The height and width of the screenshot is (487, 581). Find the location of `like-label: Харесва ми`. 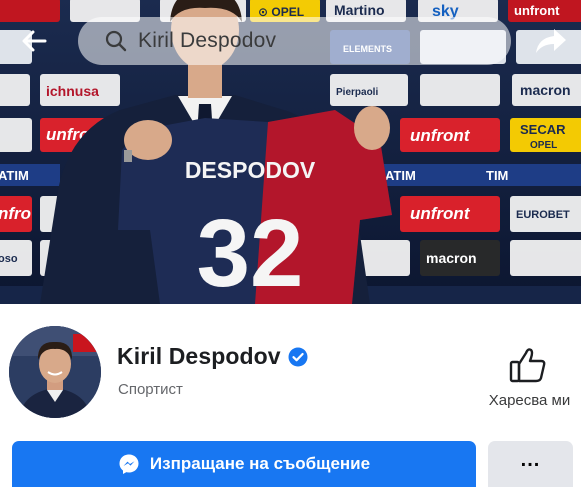

like-label: Харесва ми is located at coordinates (529, 400).